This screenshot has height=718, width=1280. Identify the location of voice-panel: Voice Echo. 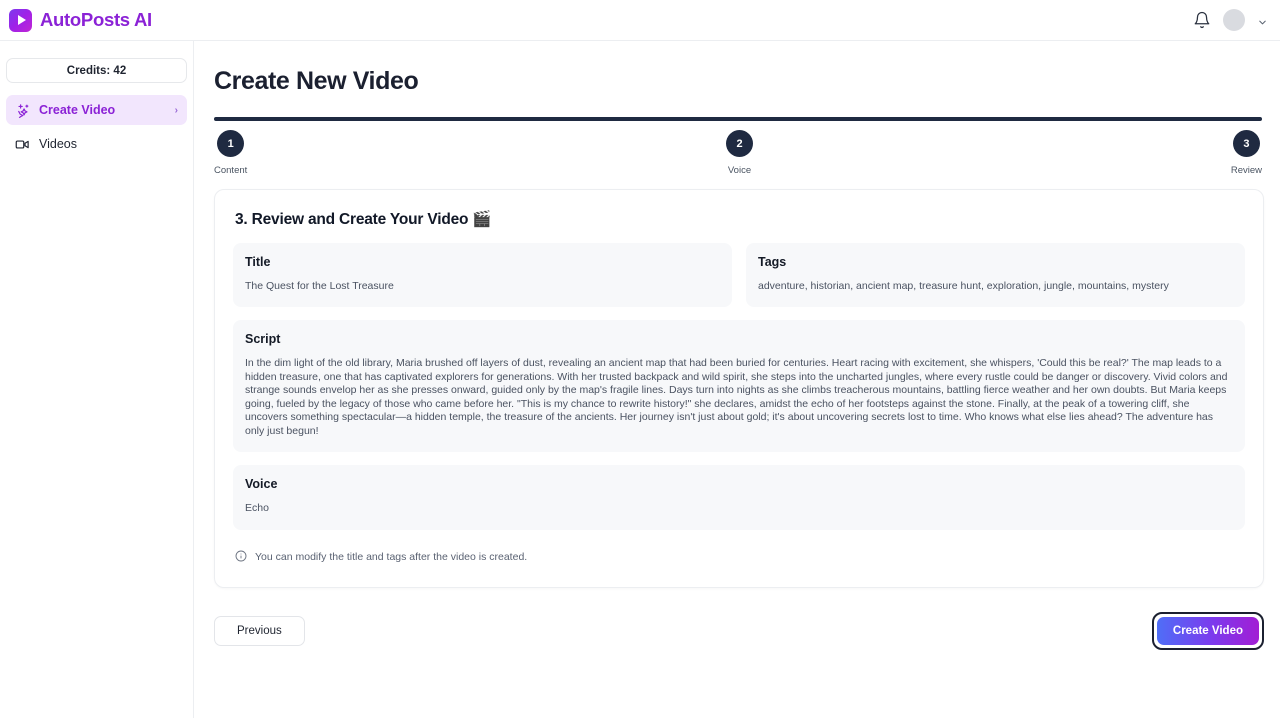
(739, 497).